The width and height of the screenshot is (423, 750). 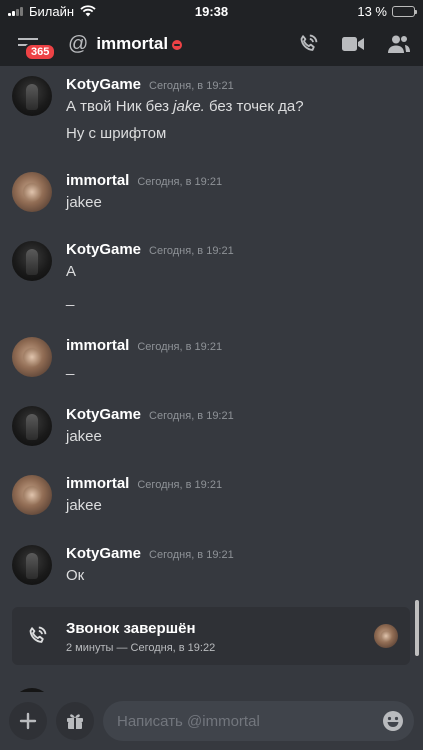 I want to click on message-text: Ну с шрифтом, so click(x=116, y=133).